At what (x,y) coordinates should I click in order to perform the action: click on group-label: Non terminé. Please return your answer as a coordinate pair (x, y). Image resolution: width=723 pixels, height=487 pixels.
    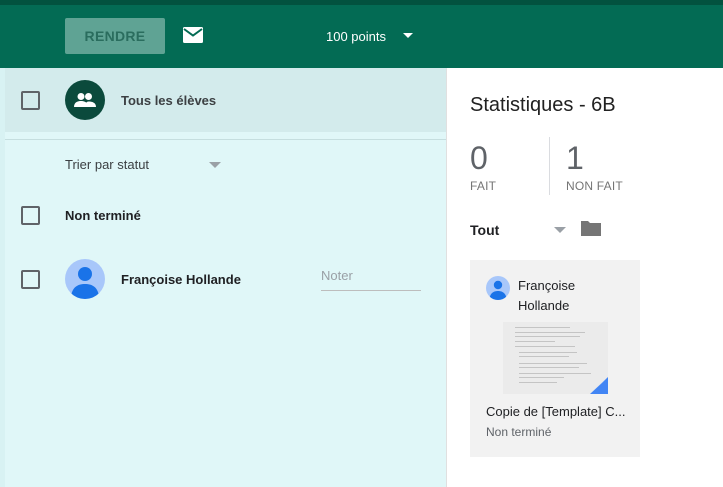
    Looking at the image, I should click on (103, 215).